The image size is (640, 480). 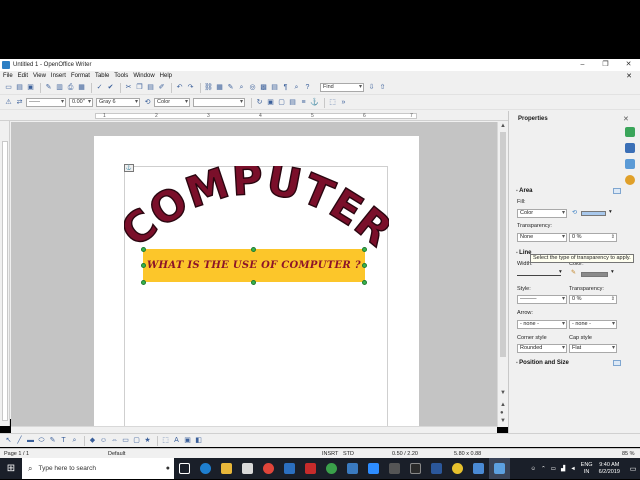 What do you see at coordinates (560, 272) in the screenshot?
I see `line-width-dropdown-icon: ▾` at bounding box center [560, 272].